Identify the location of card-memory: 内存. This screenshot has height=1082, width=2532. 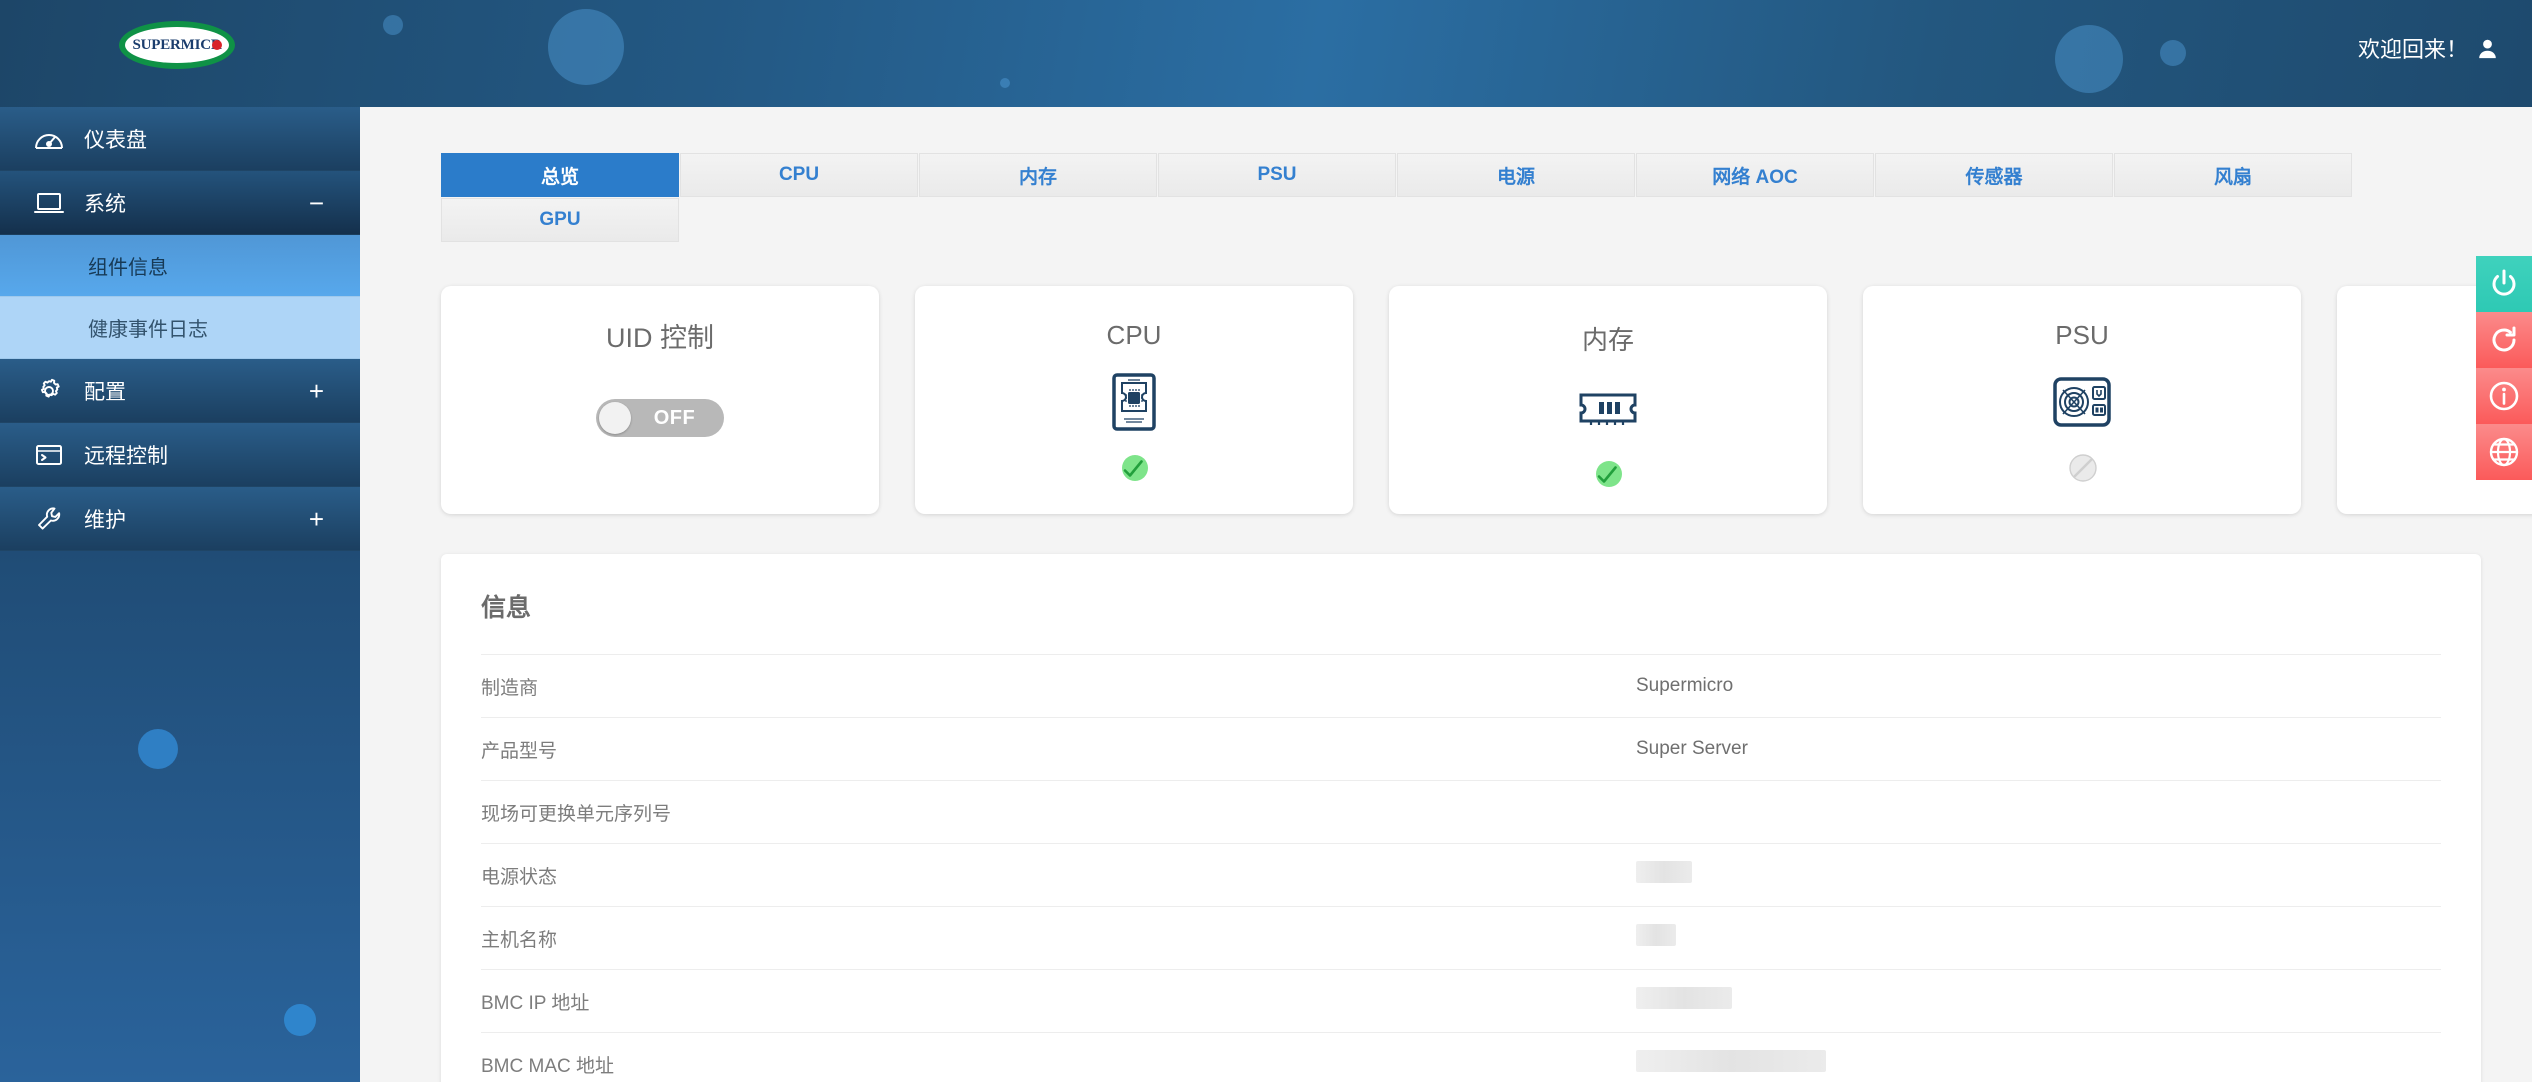
(1608, 400).